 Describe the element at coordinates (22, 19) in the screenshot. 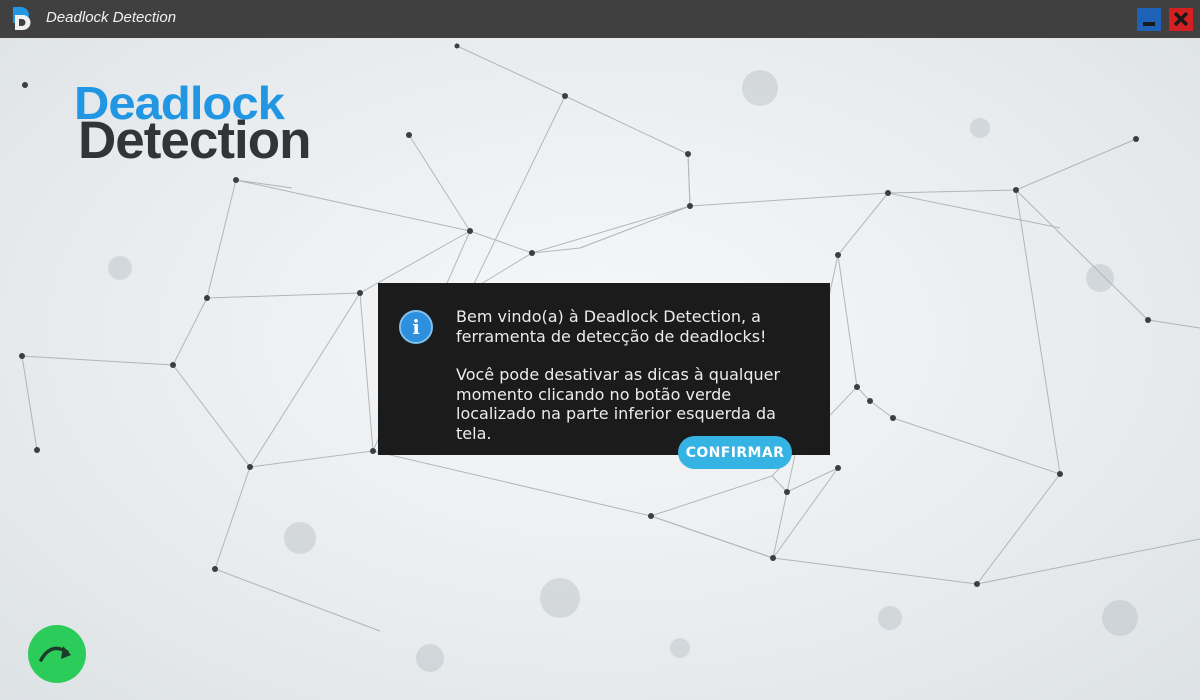

I see `app-logo-icon` at that location.